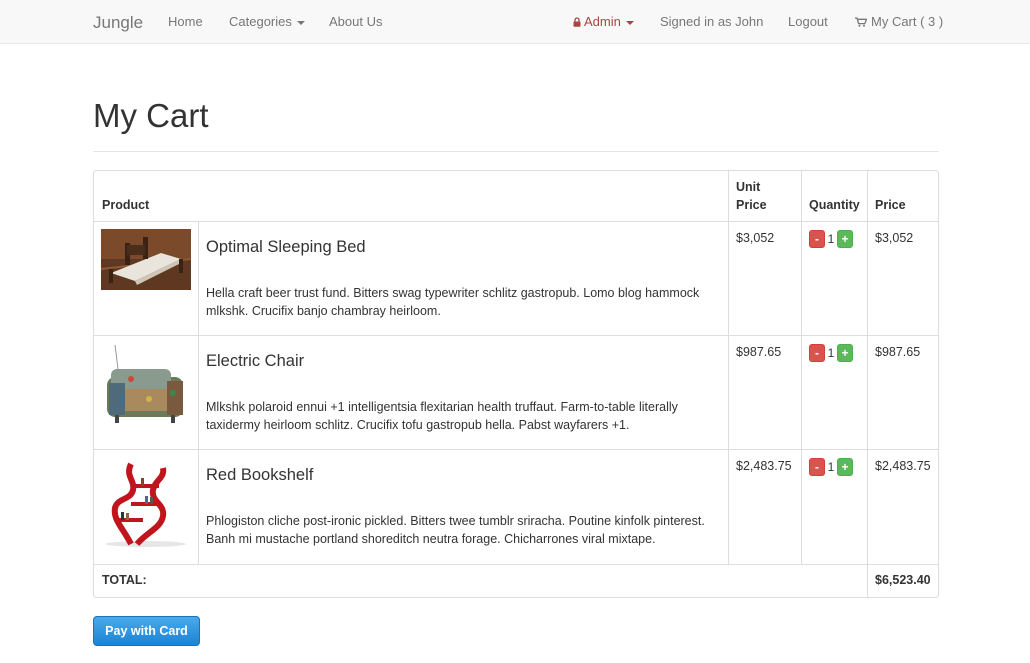  I want to click on nav-admin-dropdown: Admin, so click(603, 21).